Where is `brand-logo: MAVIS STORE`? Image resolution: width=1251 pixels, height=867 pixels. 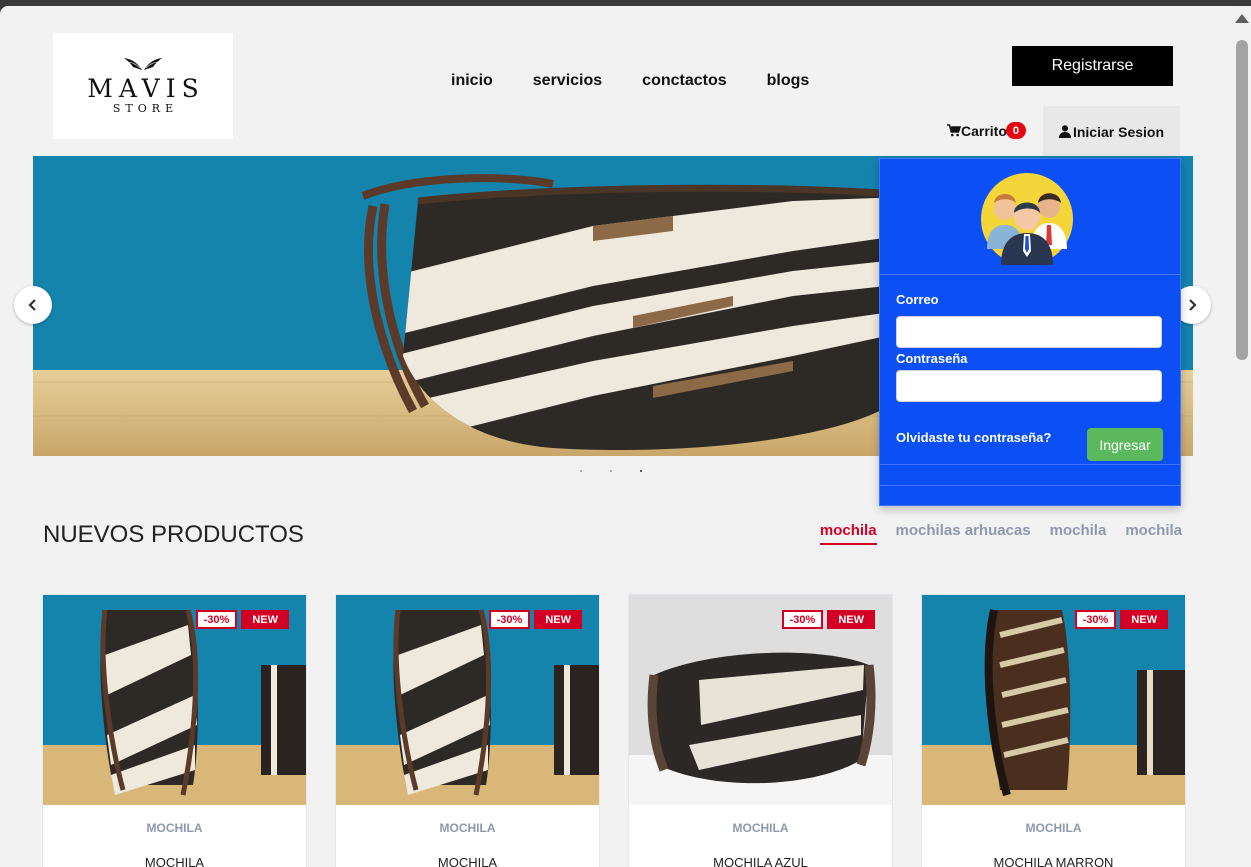
brand-logo: MAVIS STORE is located at coordinates (143, 86).